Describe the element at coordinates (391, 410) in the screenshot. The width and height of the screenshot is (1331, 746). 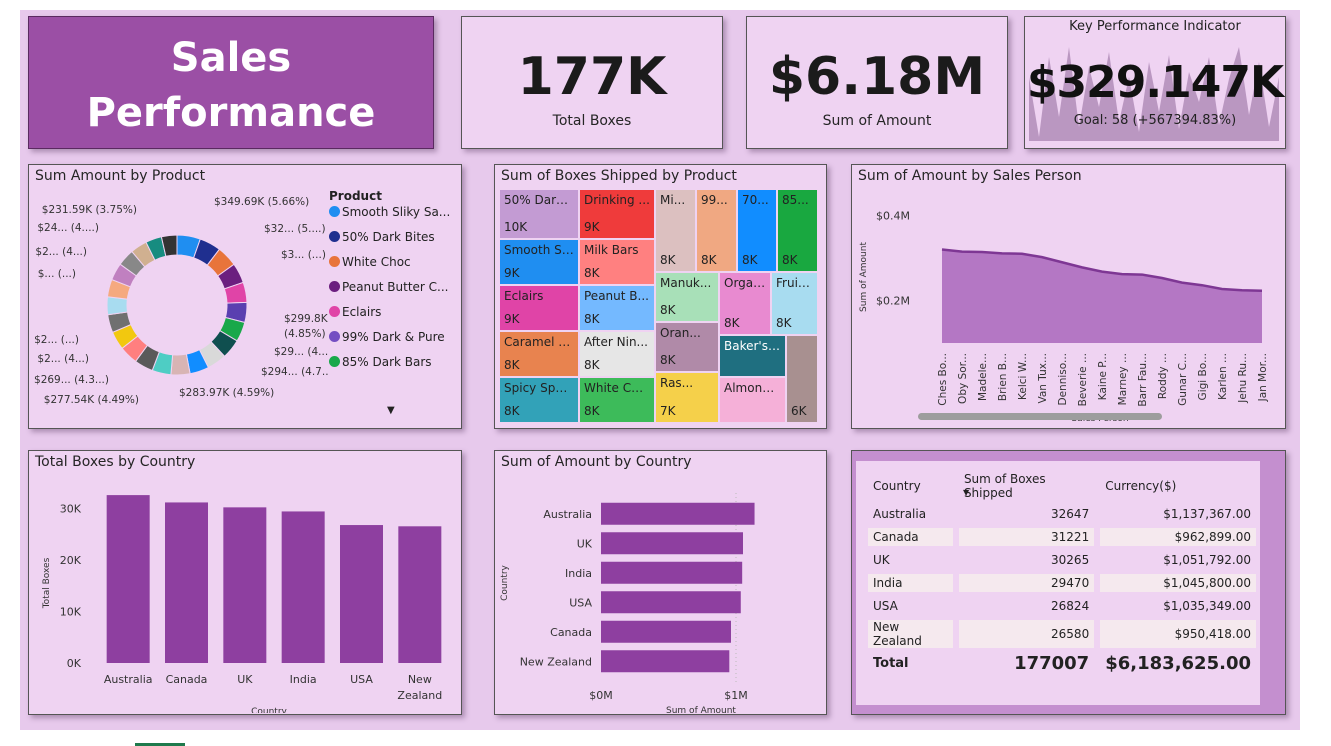
I see `legend-scroll-down-icon: ▼` at that location.